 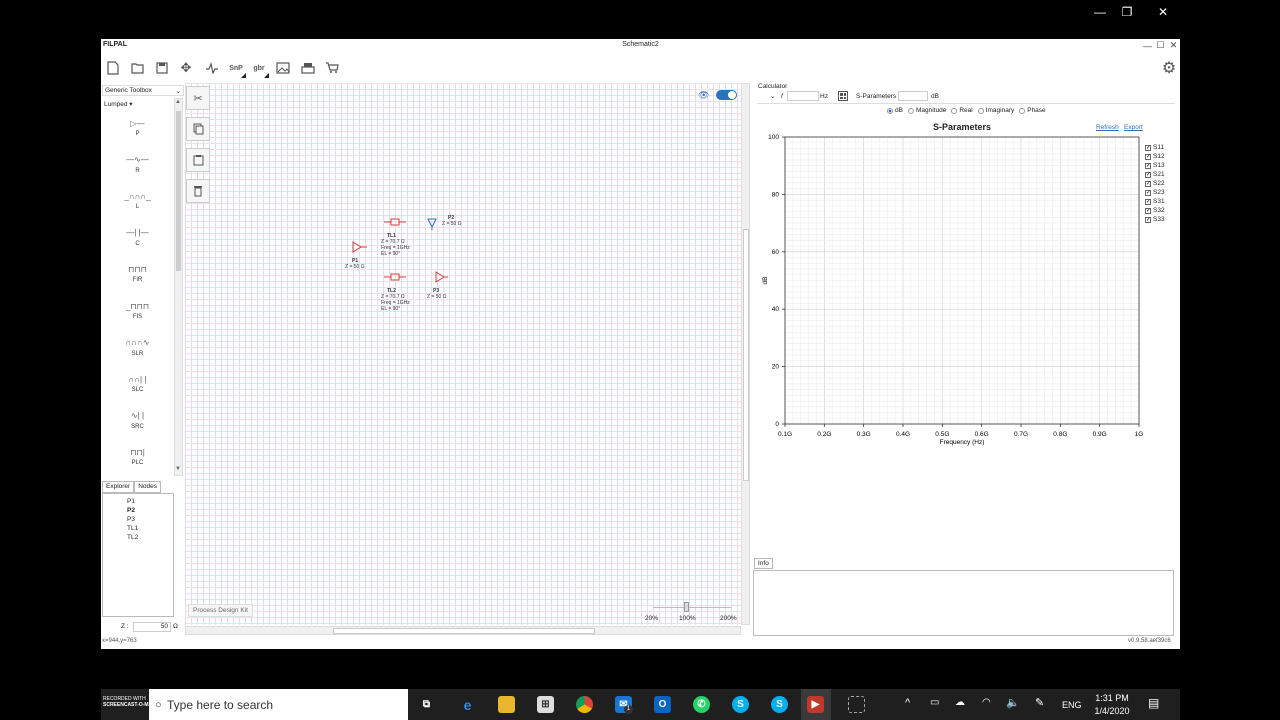 What do you see at coordinates (137, 167) in the screenshot?
I see `toolbox-item-r: —∿— R` at bounding box center [137, 167].